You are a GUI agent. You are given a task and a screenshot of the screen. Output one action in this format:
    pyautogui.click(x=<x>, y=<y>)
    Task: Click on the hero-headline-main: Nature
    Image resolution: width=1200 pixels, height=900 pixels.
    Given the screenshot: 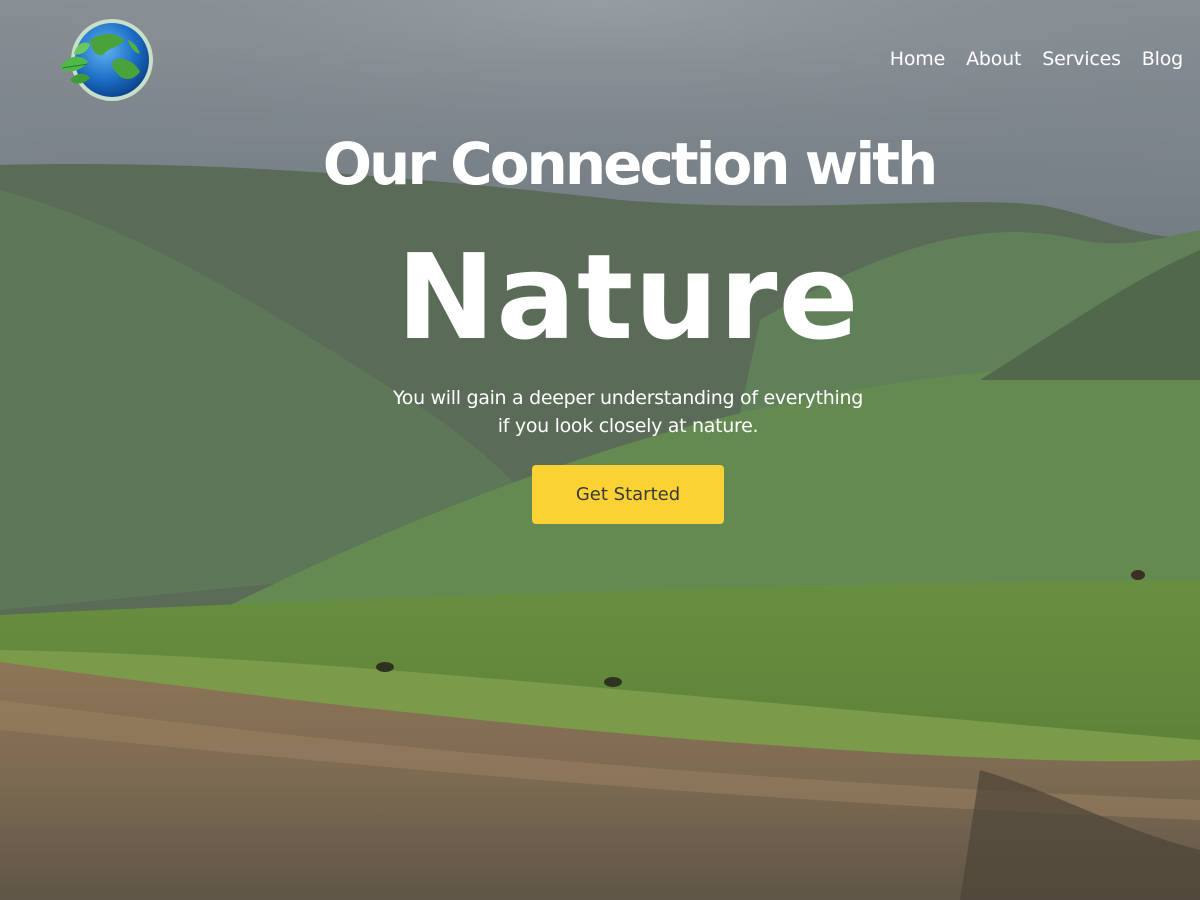 What is the action you would take?
    pyautogui.click(x=628, y=297)
    